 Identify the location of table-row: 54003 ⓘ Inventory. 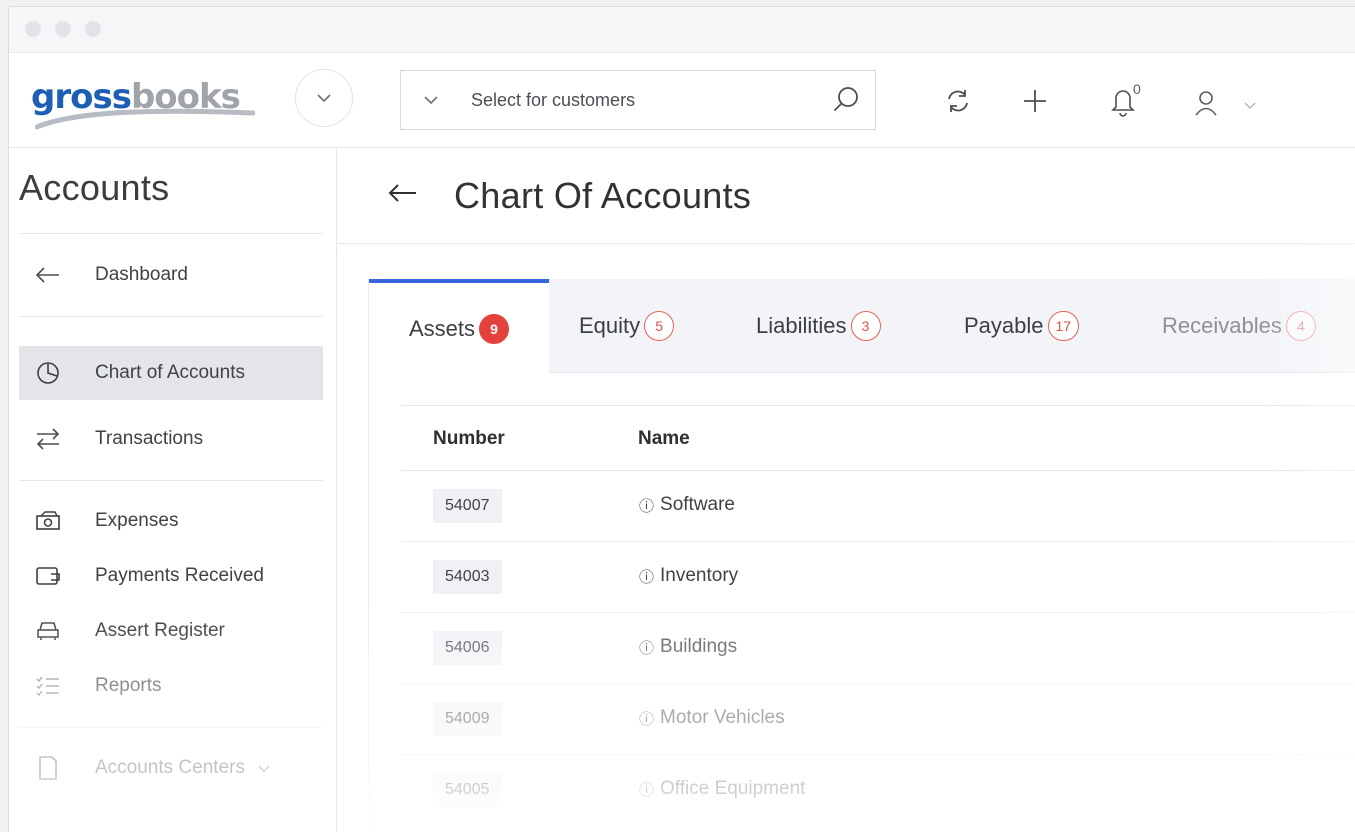
(878, 577).